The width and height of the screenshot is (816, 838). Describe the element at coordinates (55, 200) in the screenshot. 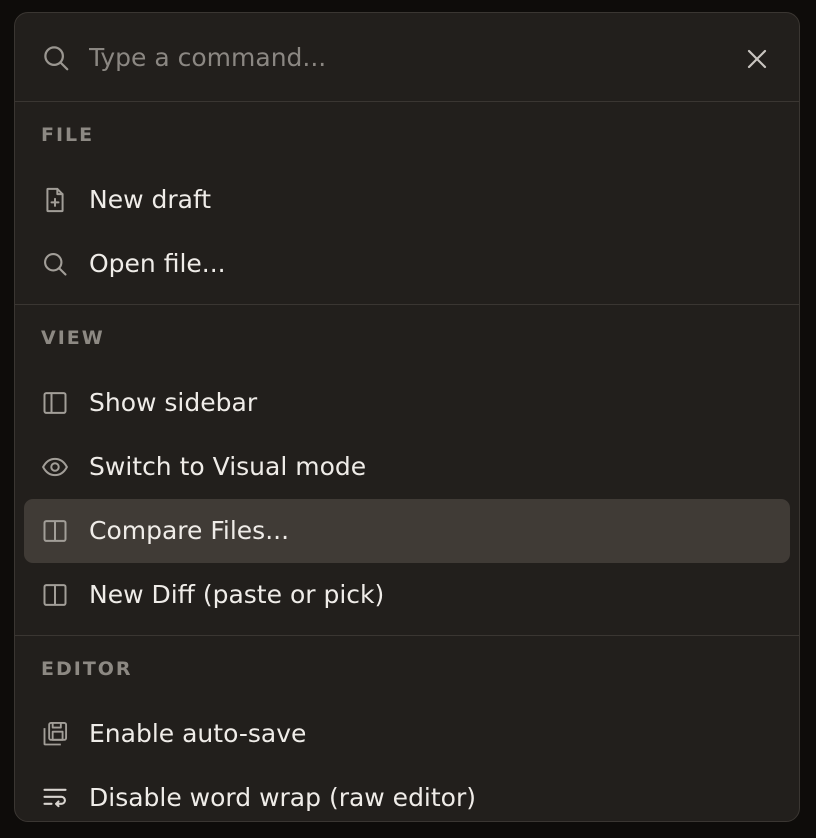

I see `file-plus-icon` at that location.